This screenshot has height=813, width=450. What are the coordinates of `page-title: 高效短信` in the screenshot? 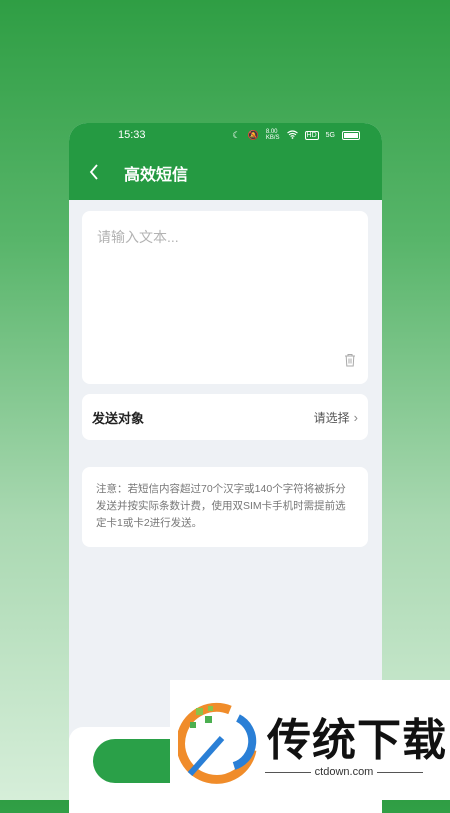 It's located at (156, 175).